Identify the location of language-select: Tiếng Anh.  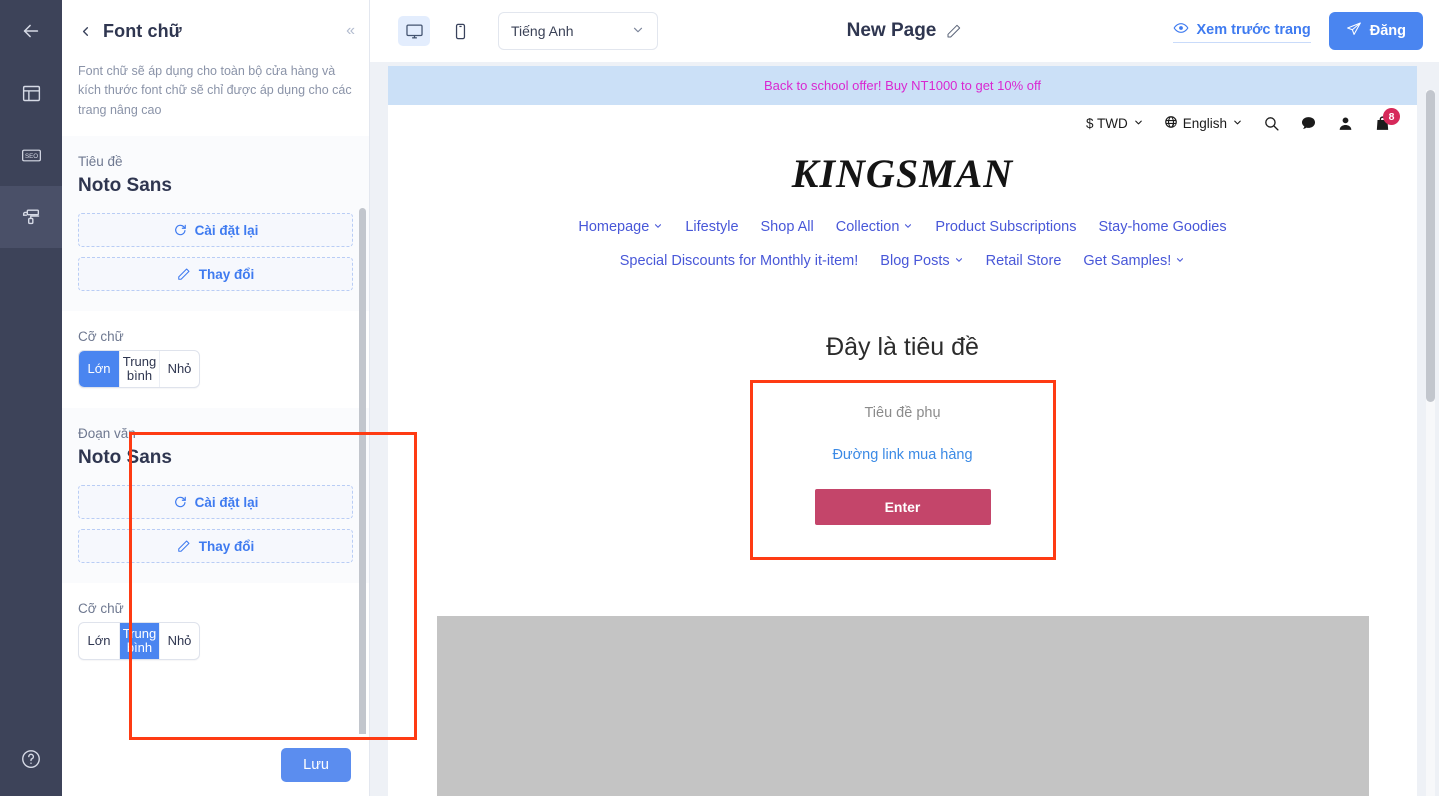
(578, 31).